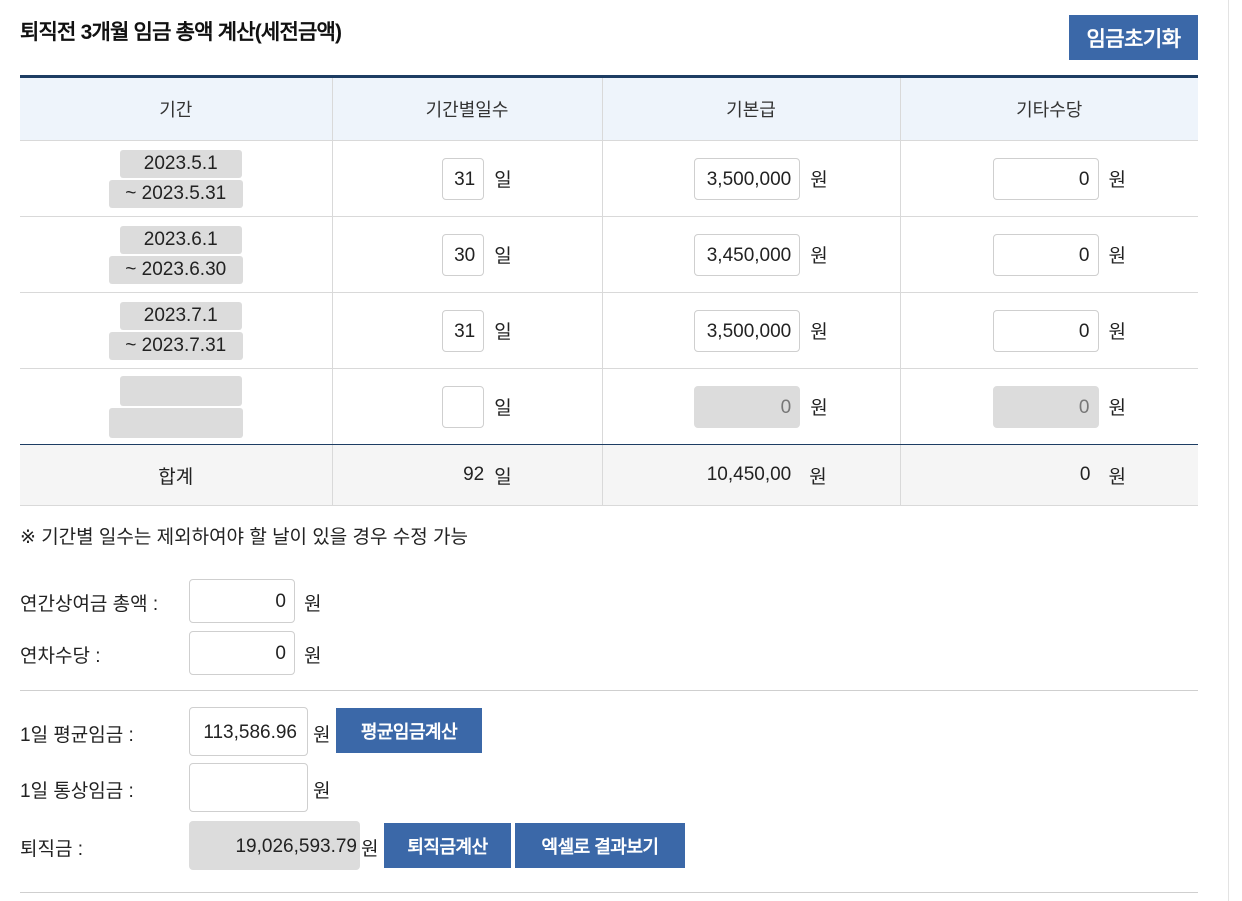 The image size is (1242, 901). What do you see at coordinates (747, 406) in the screenshot?
I see `base-pay-readonly: 0` at bounding box center [747, 406].